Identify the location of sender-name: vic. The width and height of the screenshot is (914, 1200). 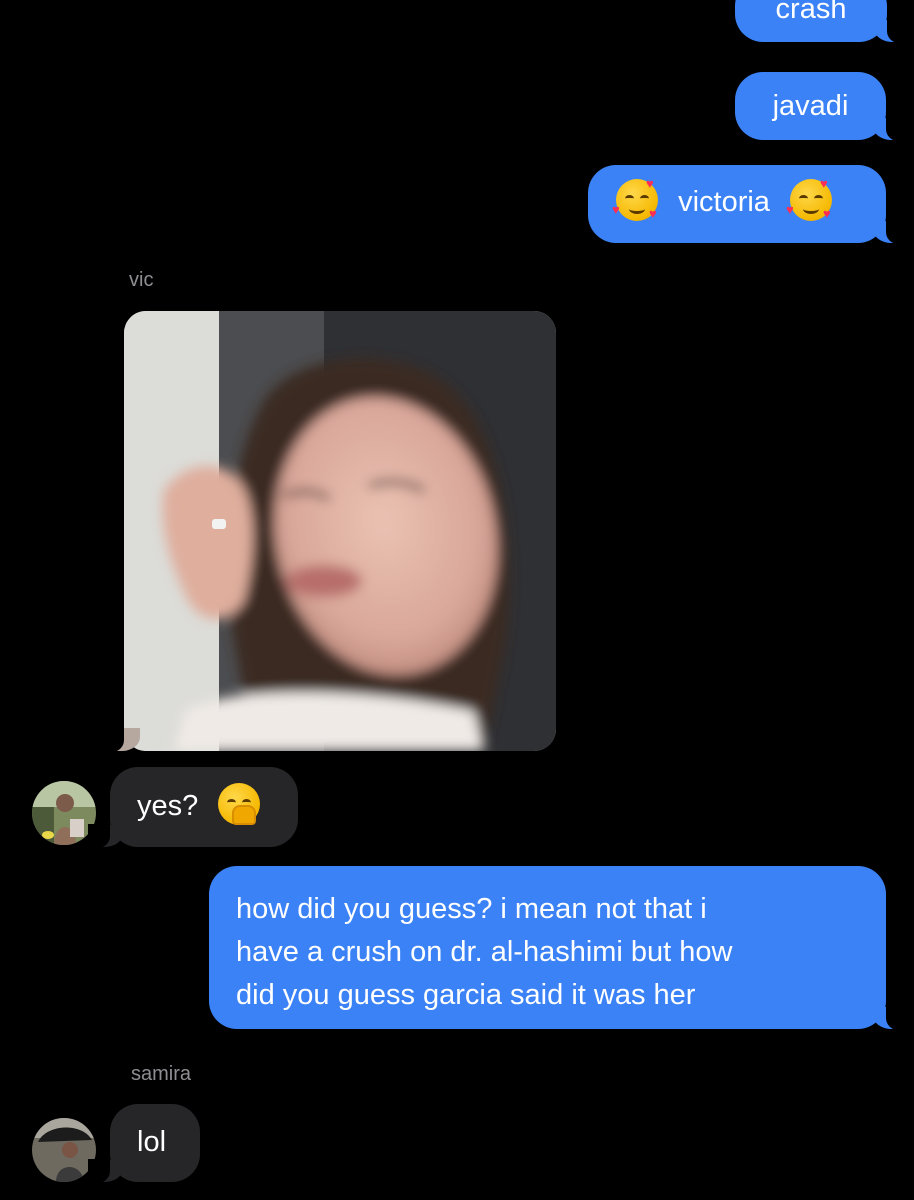
(141, 280).